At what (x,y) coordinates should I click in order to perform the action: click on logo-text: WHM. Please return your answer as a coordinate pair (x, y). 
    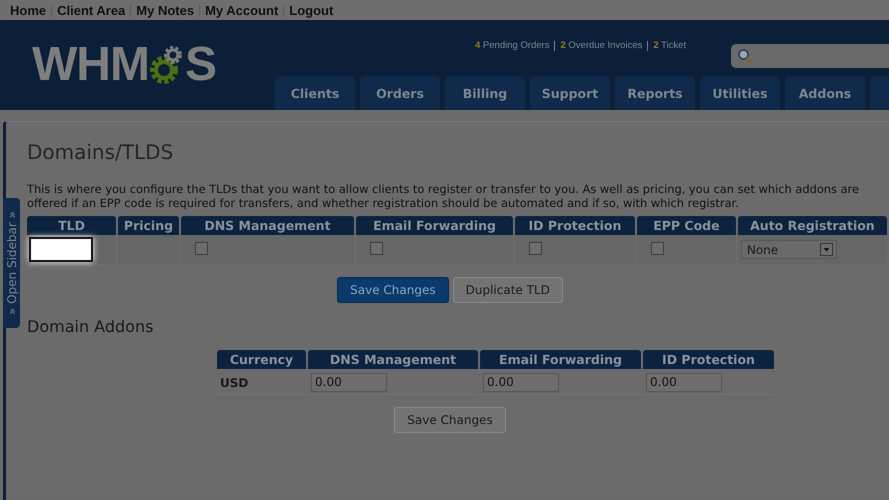
    Looking at the image, I should click on (90, 65).